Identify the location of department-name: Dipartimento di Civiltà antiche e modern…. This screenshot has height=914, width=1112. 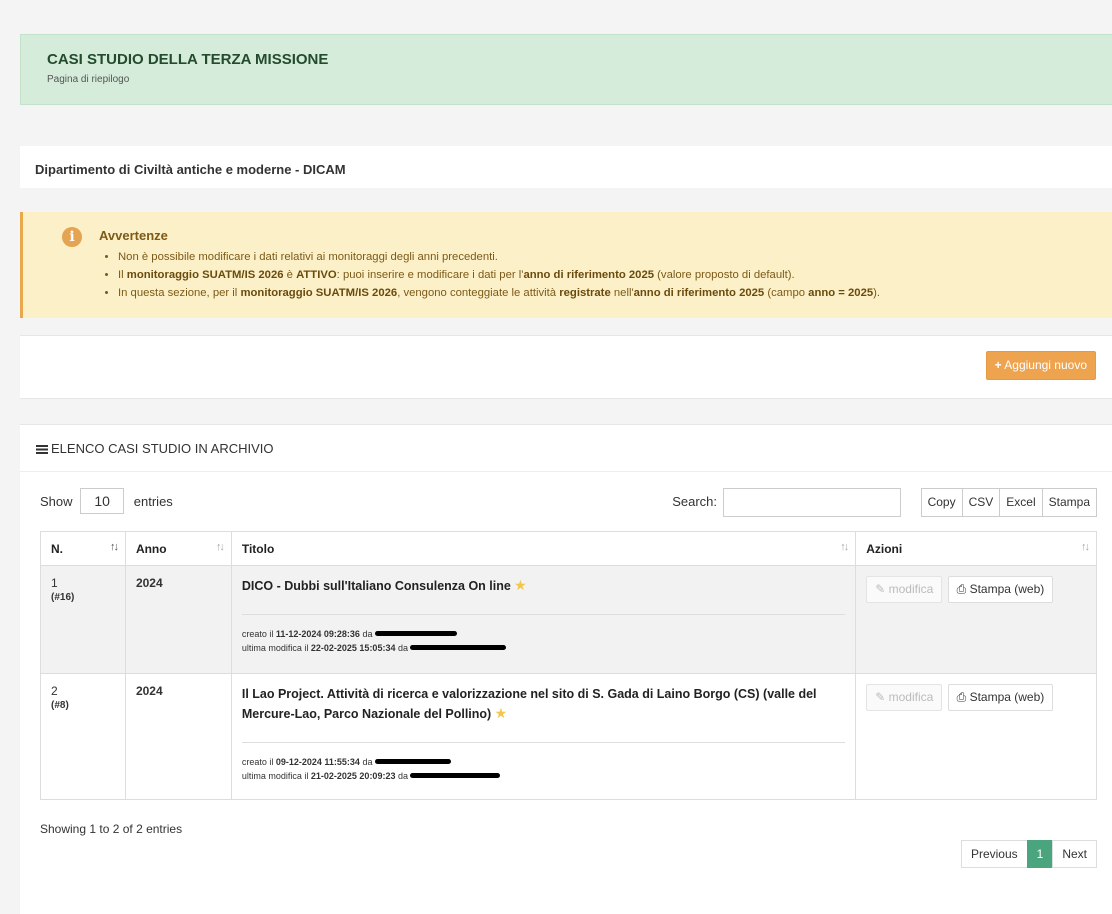
(190, 169).